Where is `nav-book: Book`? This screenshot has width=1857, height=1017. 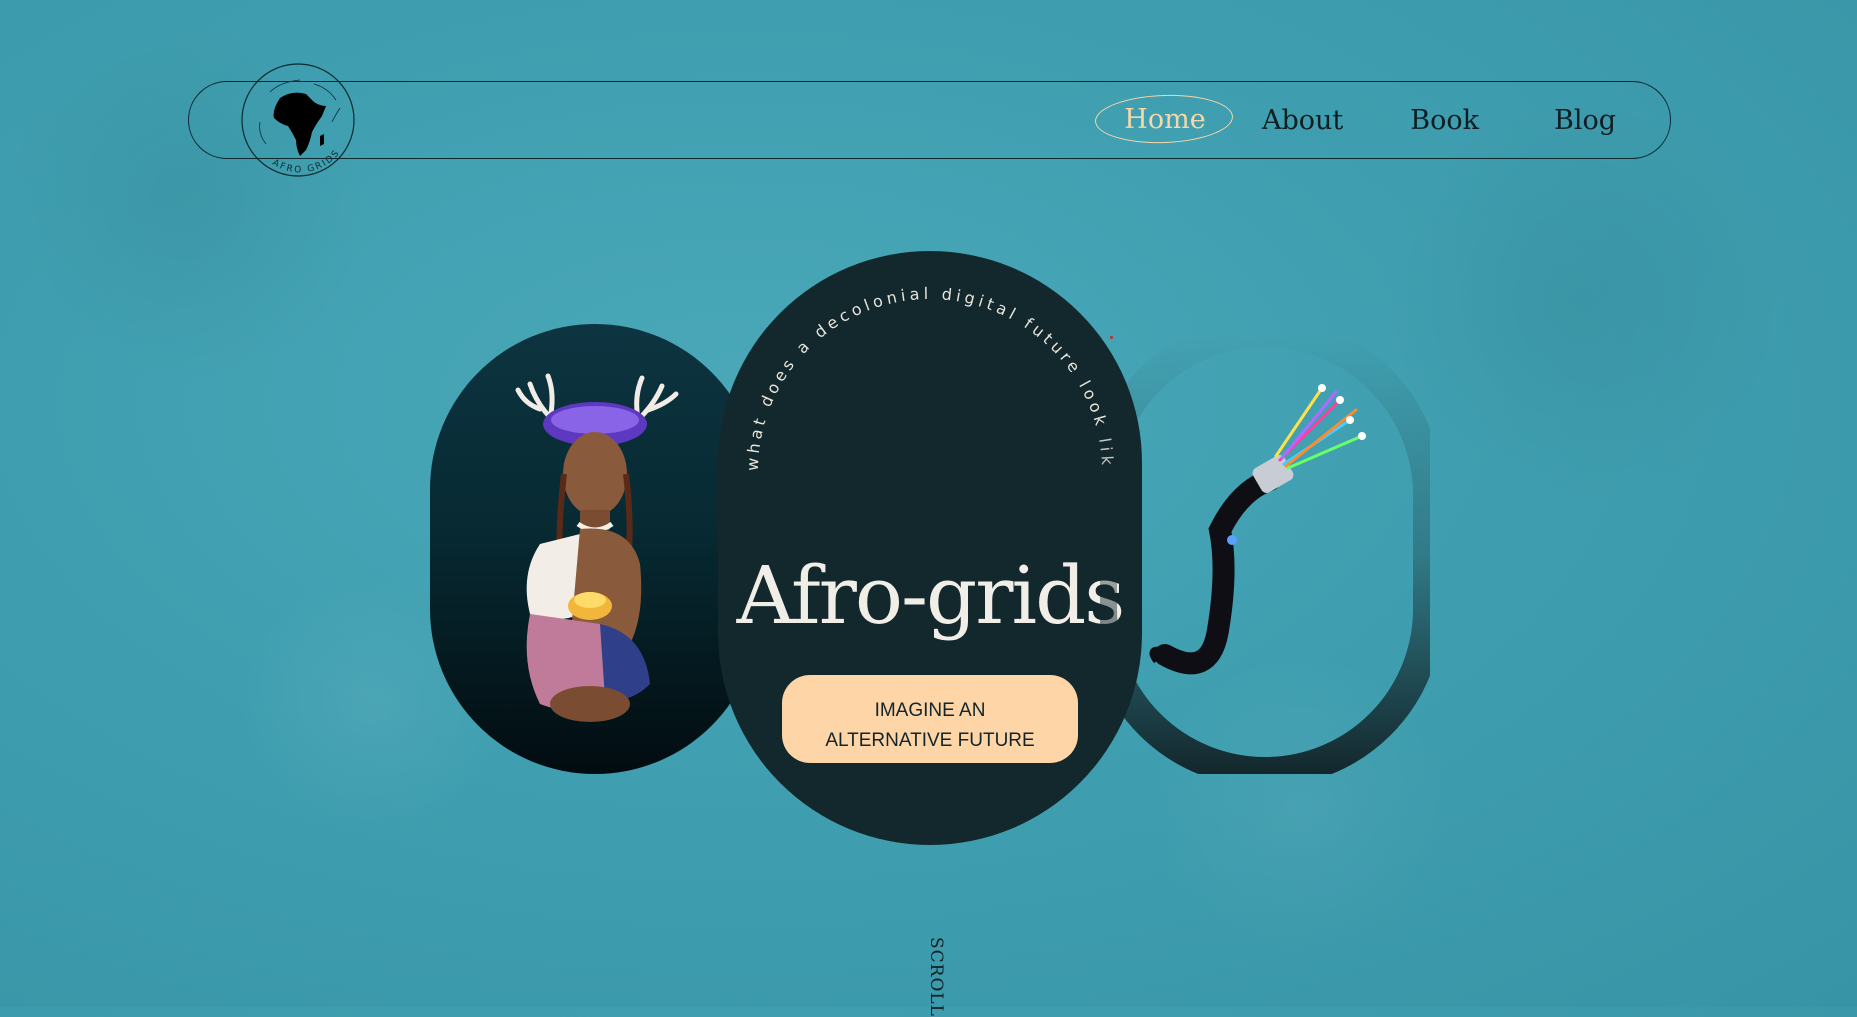
nav-book: Book is located at coordinates (1444, 120).